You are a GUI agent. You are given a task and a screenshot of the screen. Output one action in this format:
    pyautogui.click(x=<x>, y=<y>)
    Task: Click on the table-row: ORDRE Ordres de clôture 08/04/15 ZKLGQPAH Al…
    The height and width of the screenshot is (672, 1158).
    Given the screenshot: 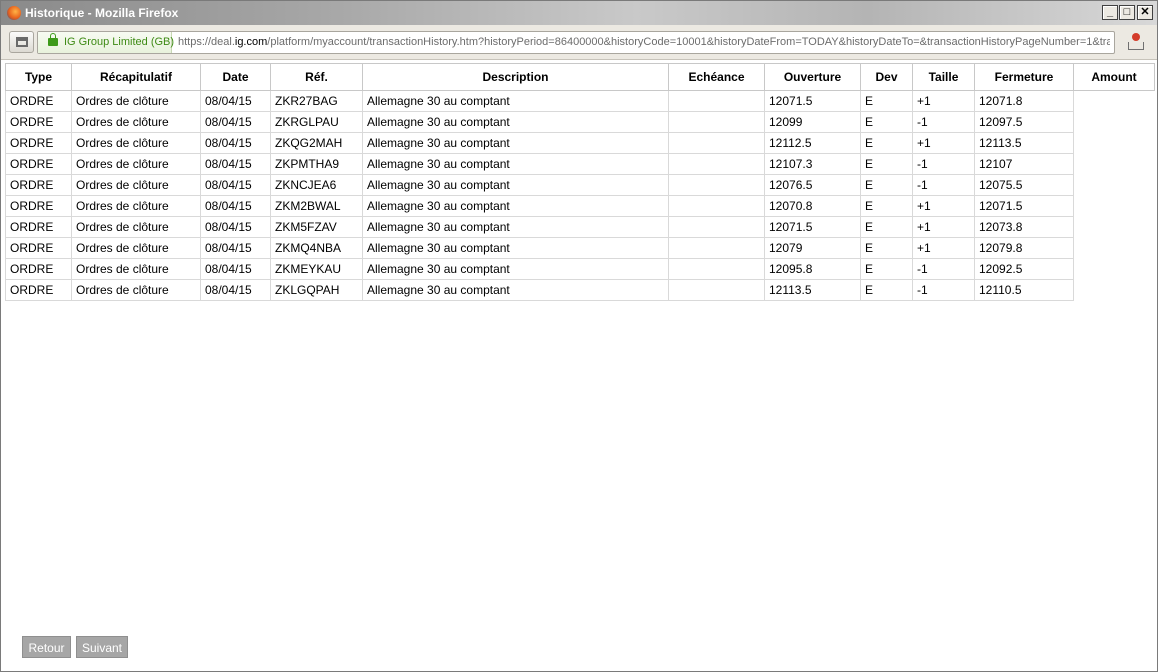 What is the action you would take?
    pyautogui.click(x=580, y=290)
    